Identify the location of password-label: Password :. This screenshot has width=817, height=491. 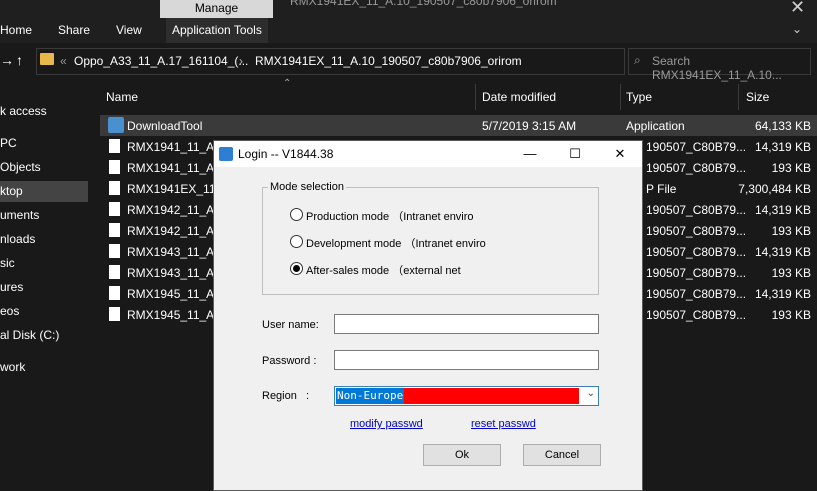
(289, 361).